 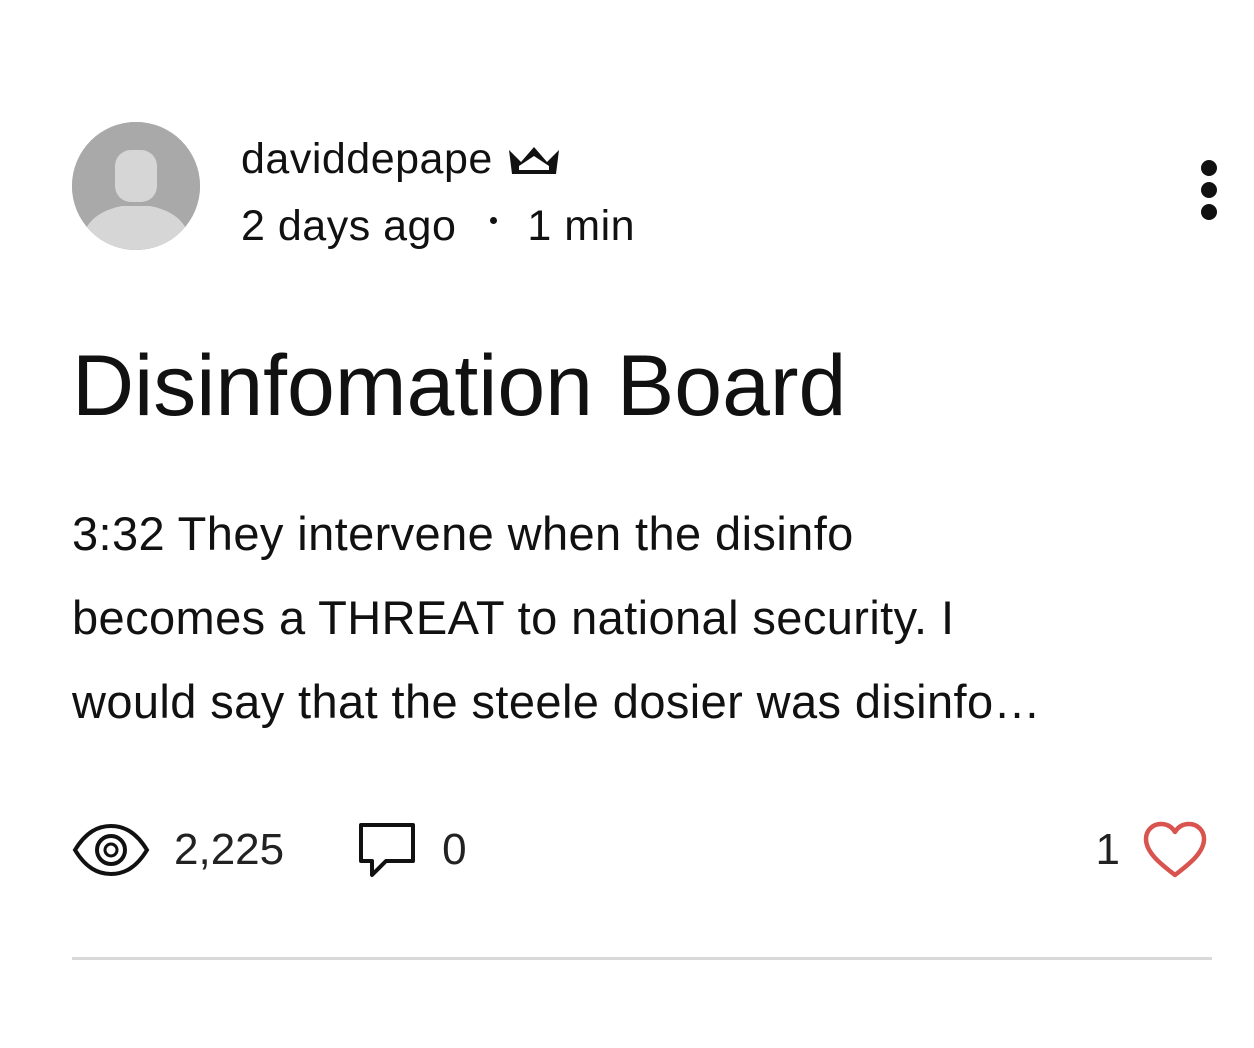 What do you see at coordinates (349, 226) in the screenshot?
I see `post-date: 2 days ago` at bounding box center [349, 226].